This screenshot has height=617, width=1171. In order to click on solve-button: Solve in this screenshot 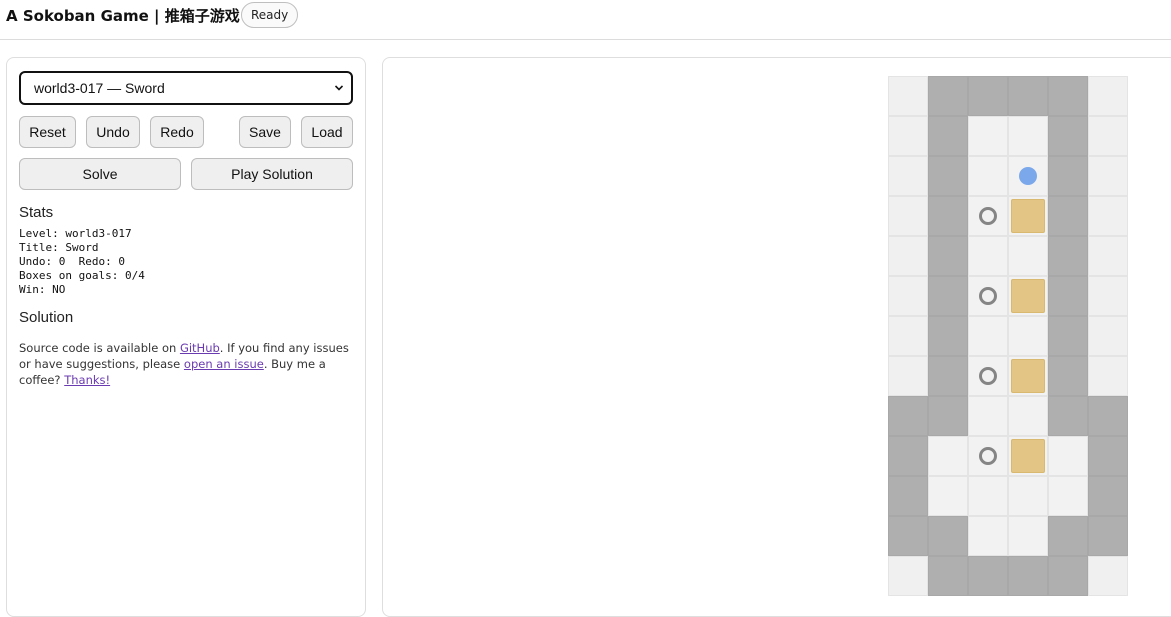, I will do `click(100, 174)`.